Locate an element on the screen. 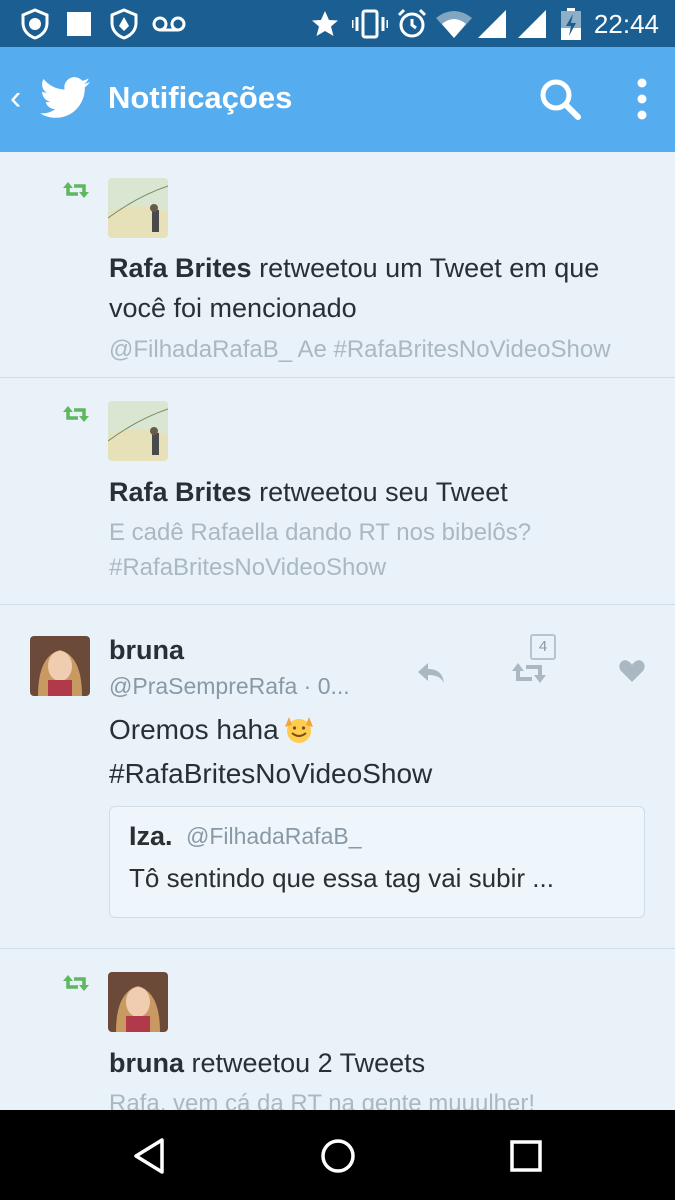 This screenshot has width=675, height=1200. notification-text: Rafa Brites retweetou seu Tweet is located at coordinates (382, 492).